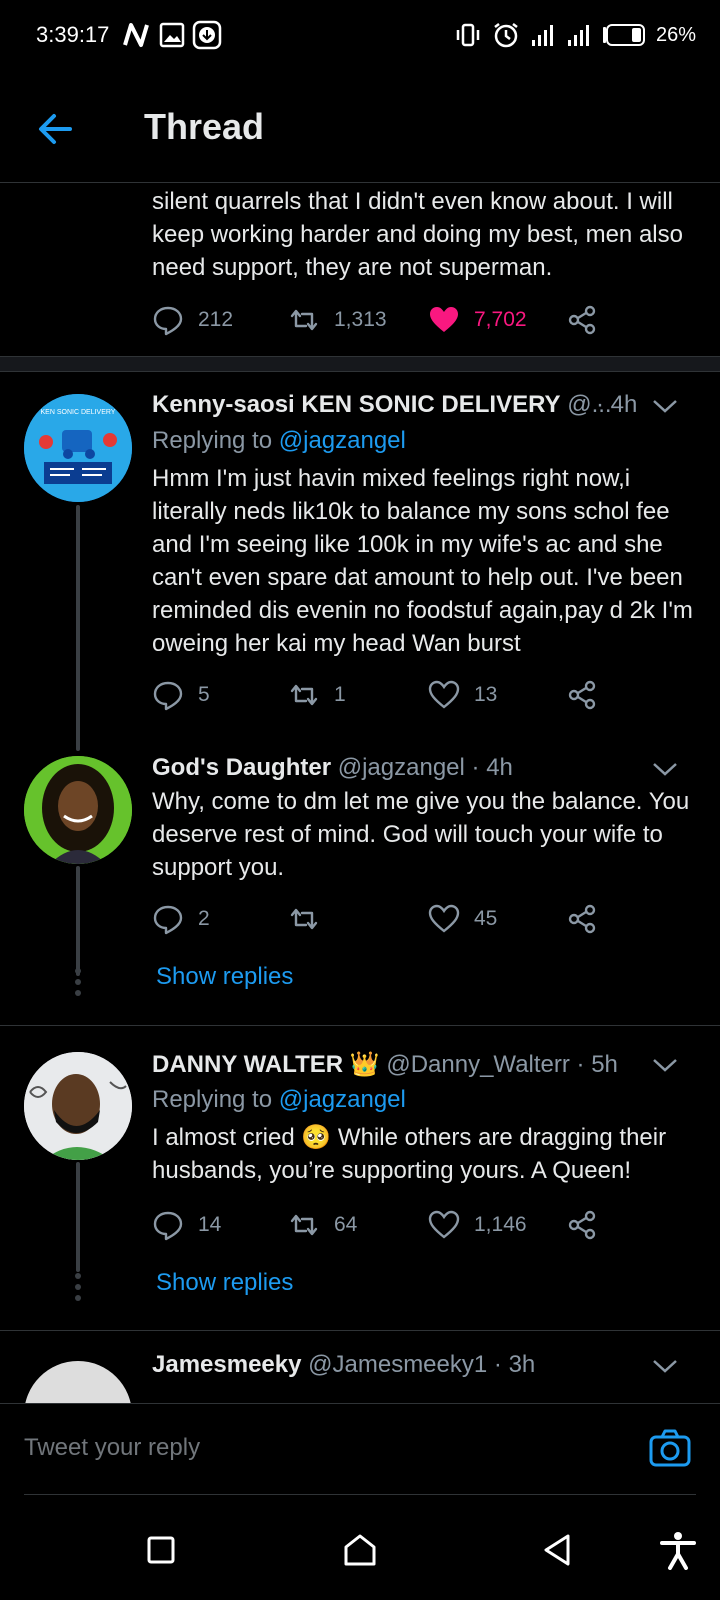 This screenshot has height=1600, width=720. Describe the element at coordinates (360, 1451) in the screenshot. I see `reply-composer: Tweet your reply` at that location.